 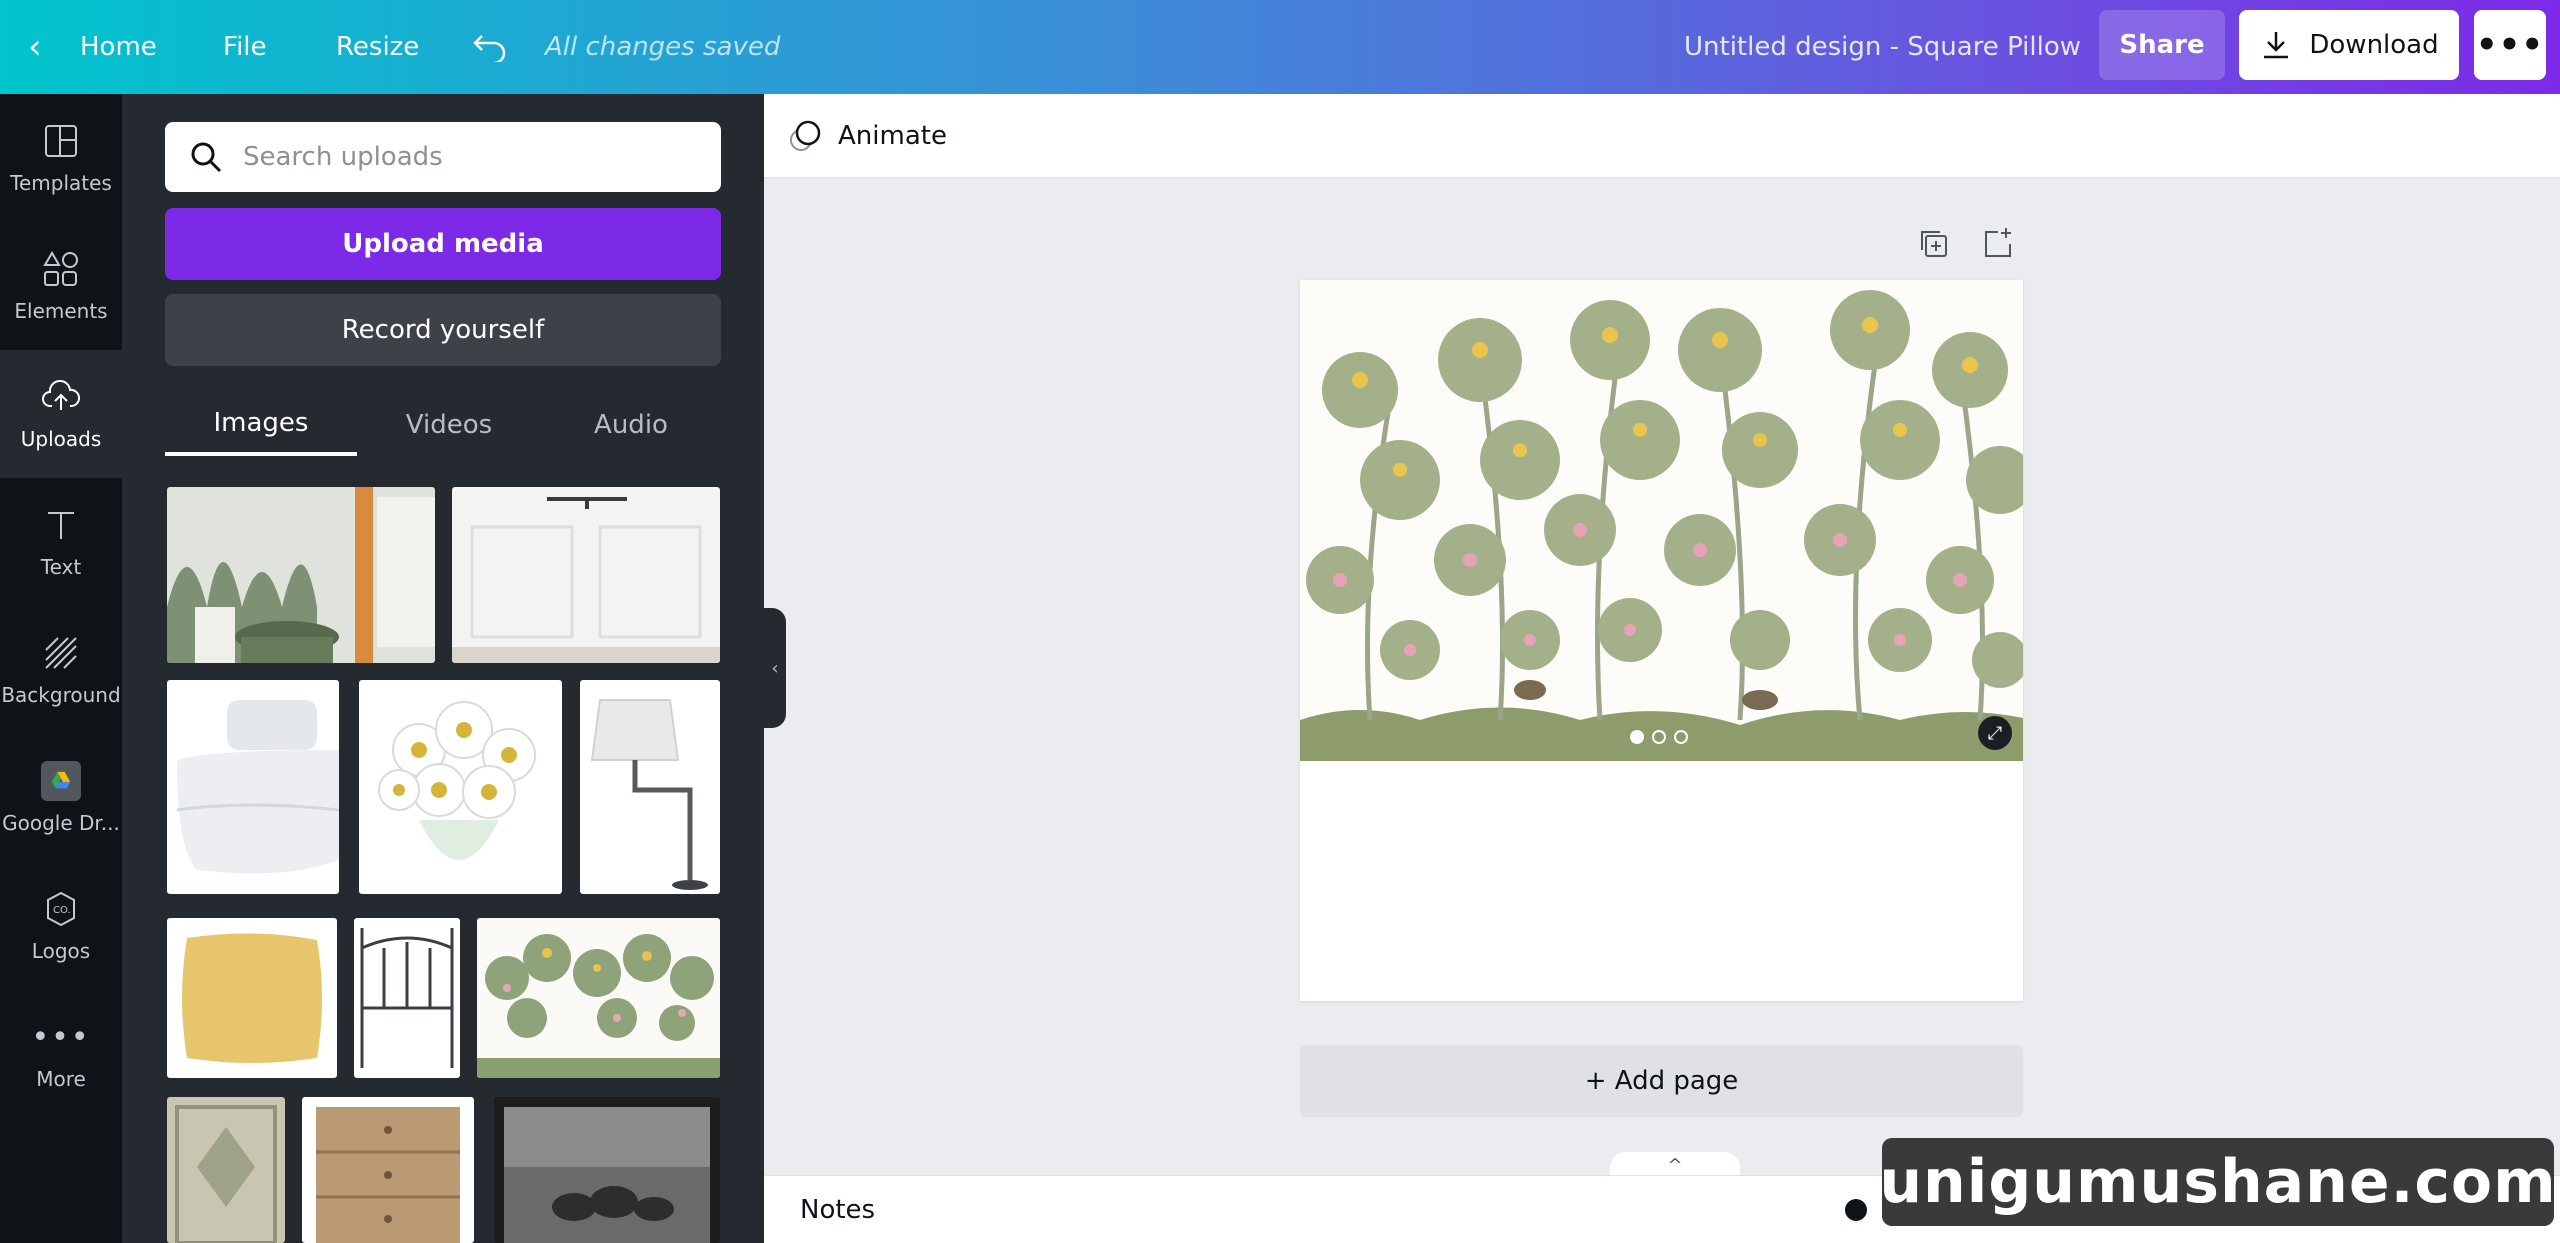 I want to click on page-tools, so click(x=1965, y=246).